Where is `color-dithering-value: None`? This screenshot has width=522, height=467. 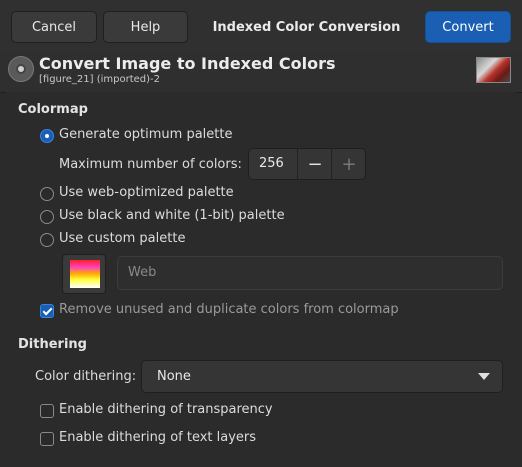 color-dithering-value: None is located at coordinates (174, 376).